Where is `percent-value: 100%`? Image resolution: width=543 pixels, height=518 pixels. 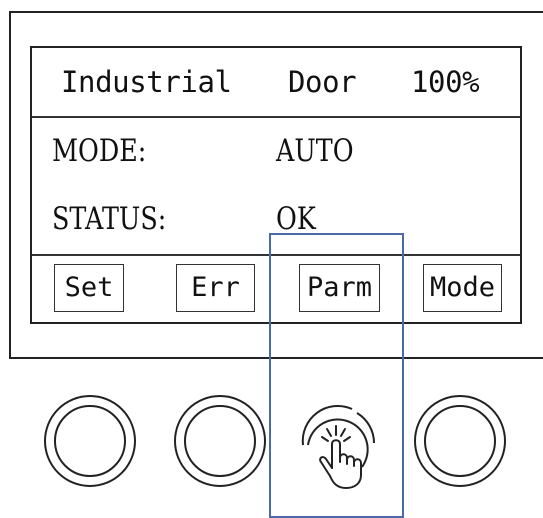
percent-value: 100% is located at coordinates (445, 82).